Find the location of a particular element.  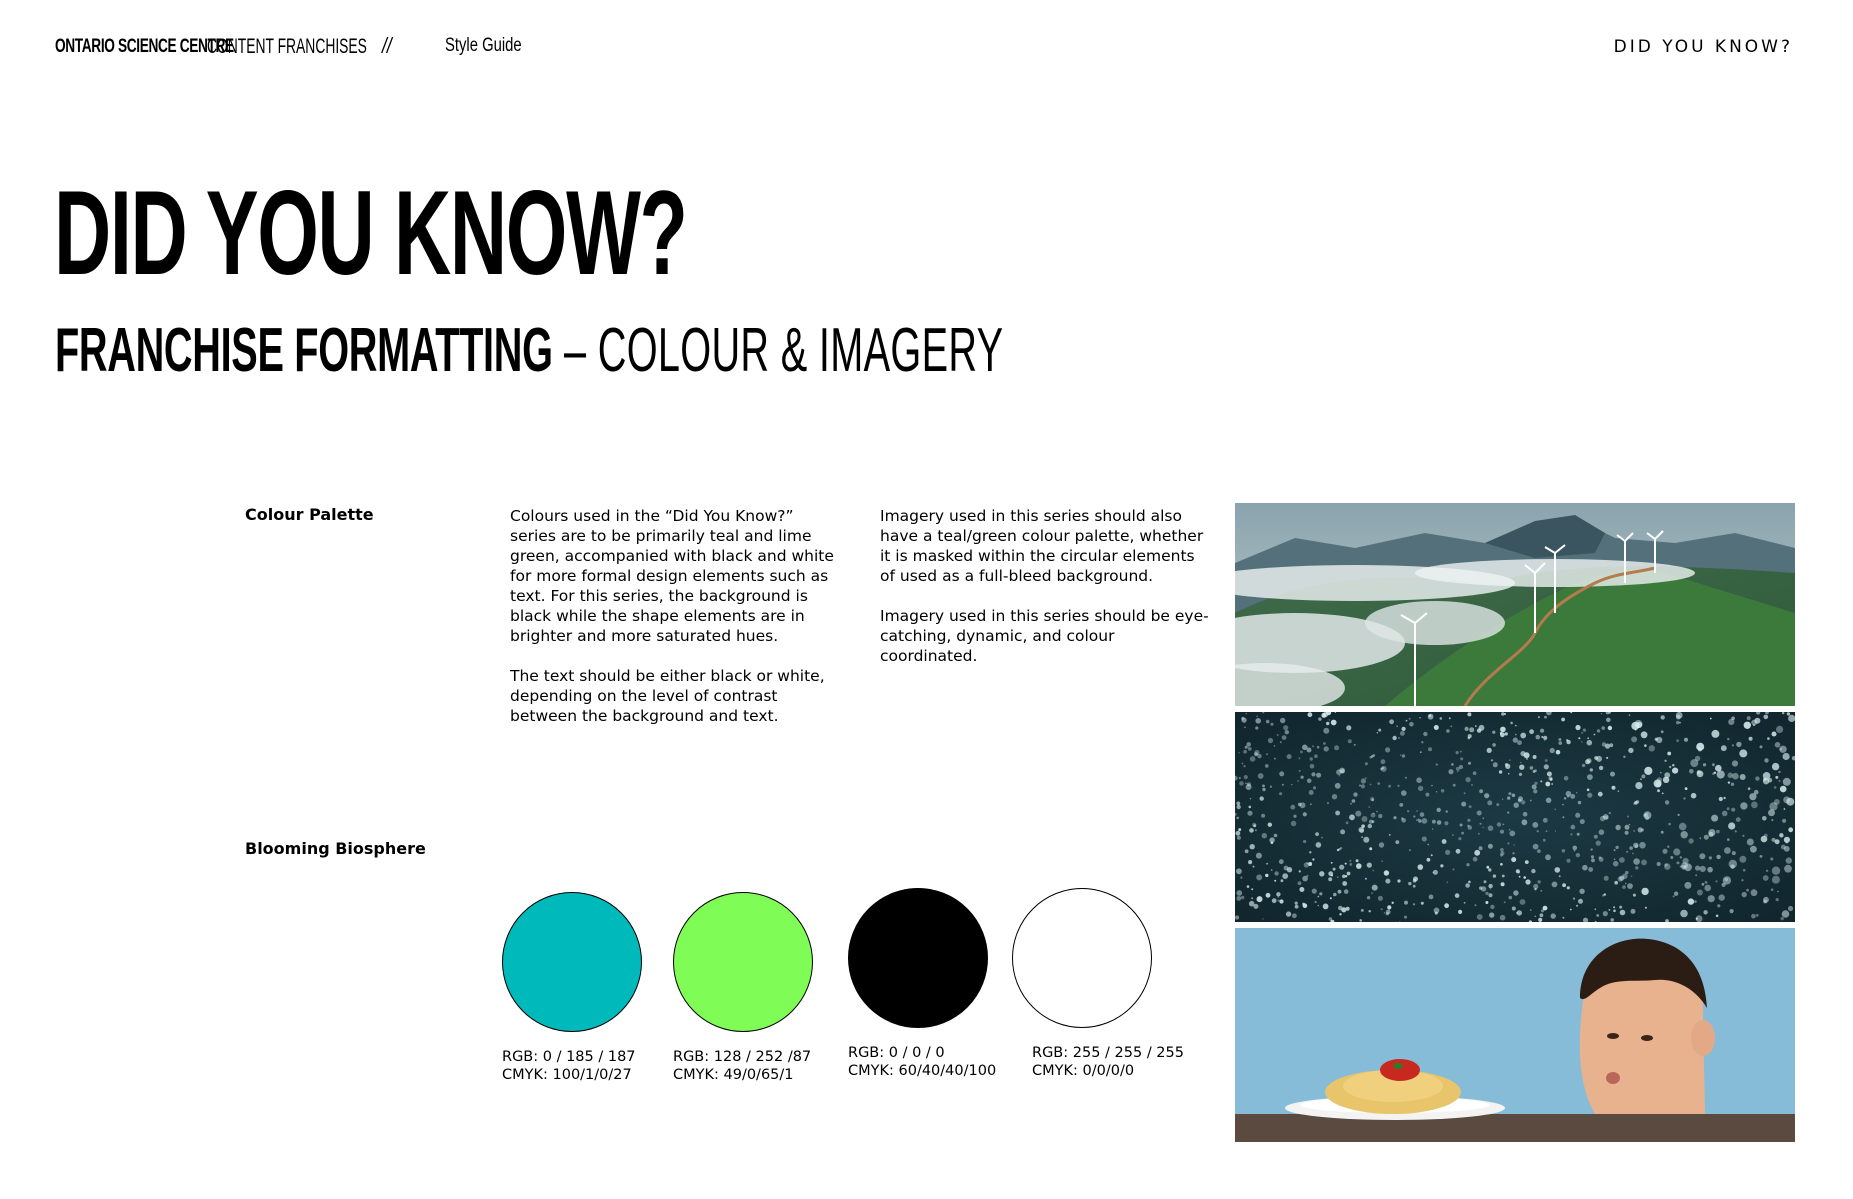

swatch-white-values: RGB: 255 / 255 / 255 CMYK: 0/0/0/0 is located at coordinates (1108, 1062).